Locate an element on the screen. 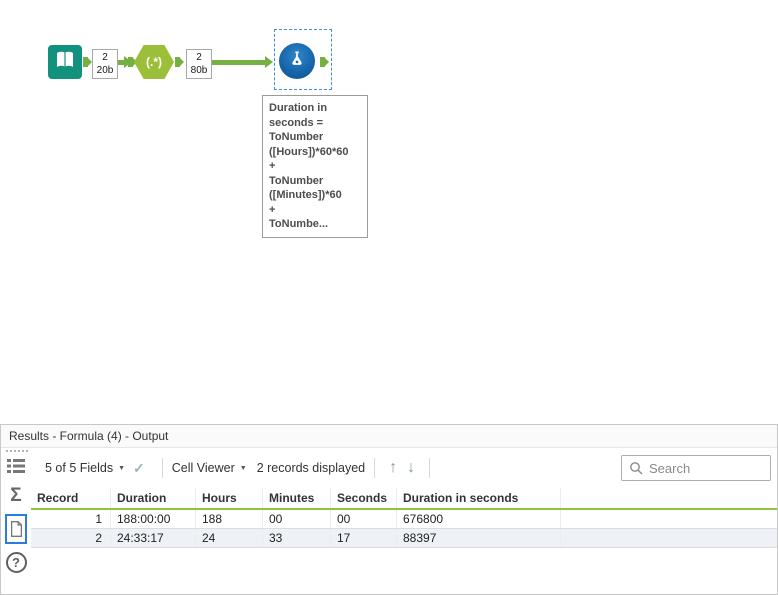 This screenshot has width=778, height=595. report-page-icon is located at coordinates (16, 529).